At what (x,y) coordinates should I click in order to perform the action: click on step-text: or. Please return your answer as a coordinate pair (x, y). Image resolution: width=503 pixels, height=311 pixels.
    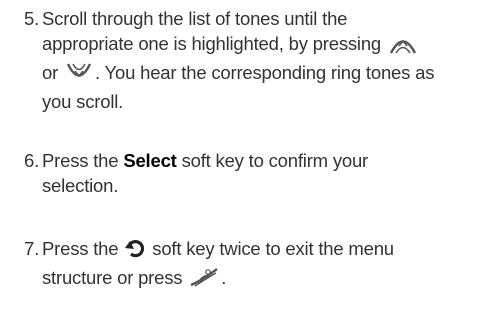
    Looking at the image, I should click on (50, 72).